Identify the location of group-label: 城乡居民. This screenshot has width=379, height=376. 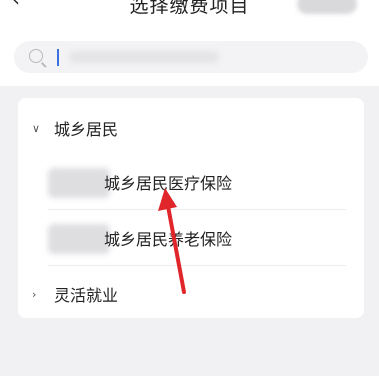
(86, 129).